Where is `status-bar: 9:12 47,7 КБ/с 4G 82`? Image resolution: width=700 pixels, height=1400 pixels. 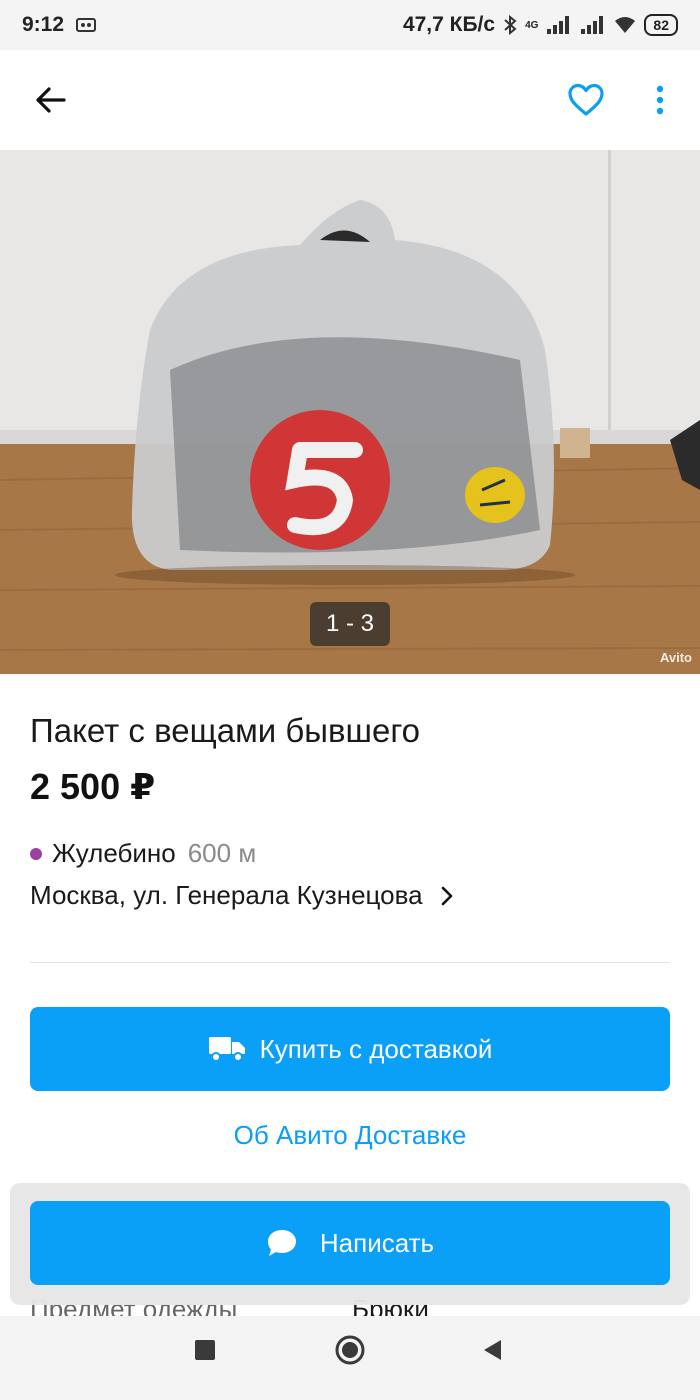
status-bar: 9:12 47,7 КБ/с 4G 82 is located at coordinates (350, 25).